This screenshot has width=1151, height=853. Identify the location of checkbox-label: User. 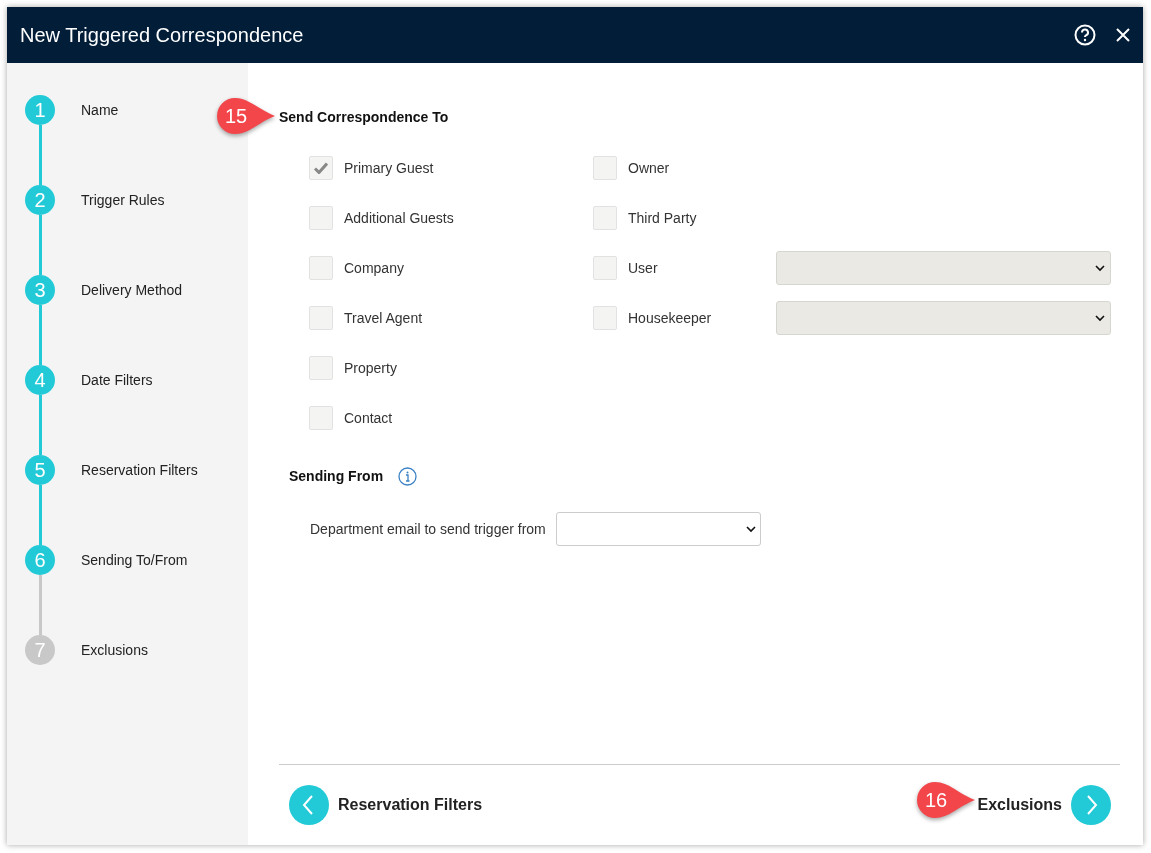
(643, 268).